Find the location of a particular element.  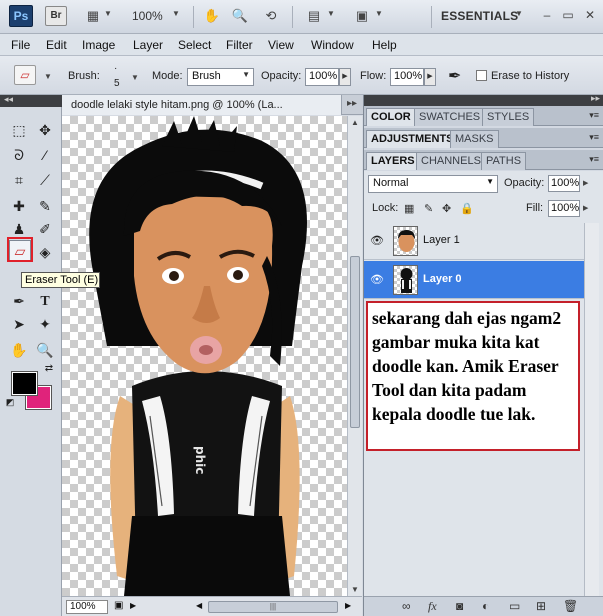

adjustment-layer-icon: ◐ is located at coordinates (485, 606).